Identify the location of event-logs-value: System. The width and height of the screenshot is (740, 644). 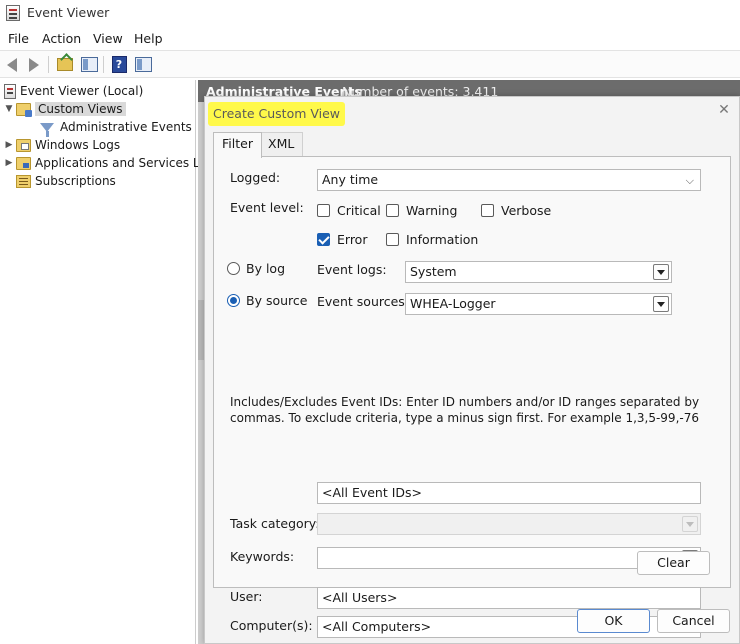
(433, 271).